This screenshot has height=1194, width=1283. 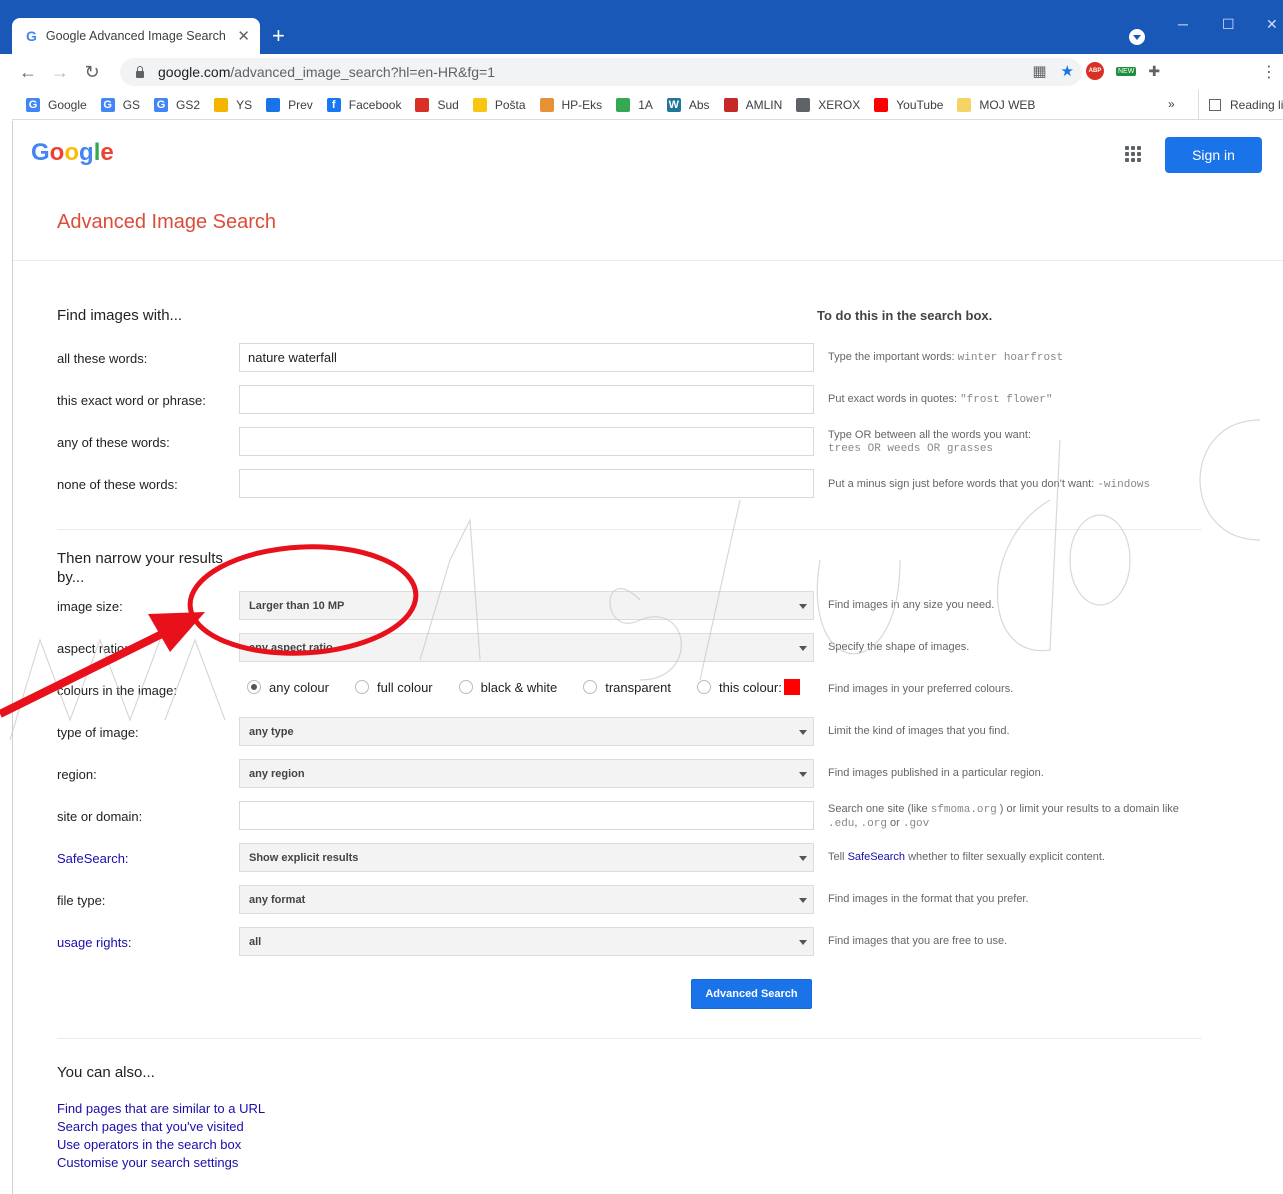 I want to click on radio-full-colour: full colour, so click(x=393, y=687).